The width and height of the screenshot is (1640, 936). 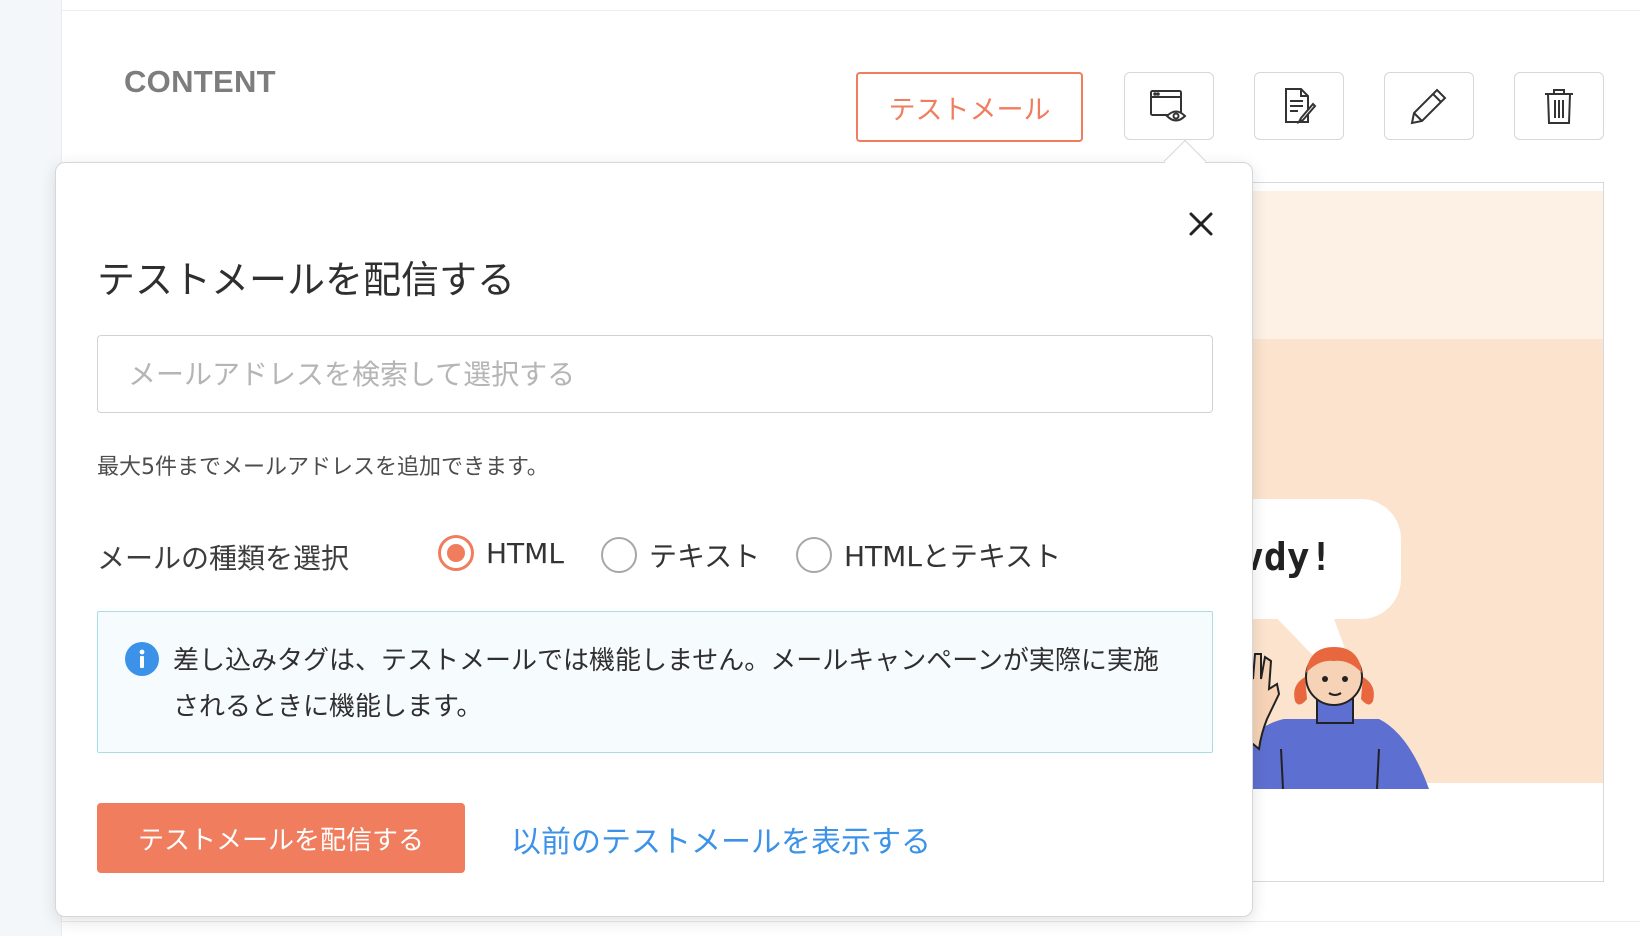 I want to click on preview-header-band, so click(x=1402, y=265).